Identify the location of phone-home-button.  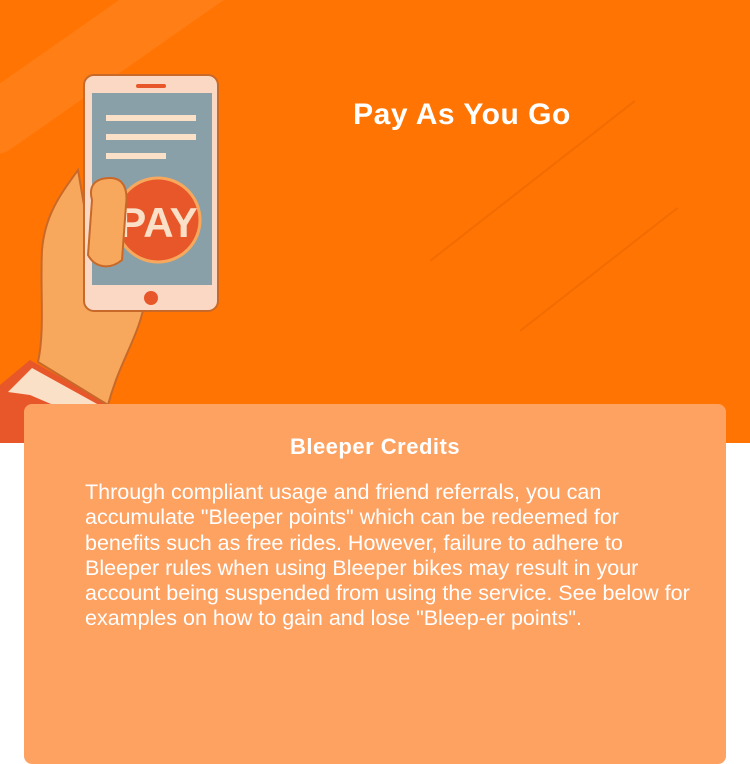
(151, 298).